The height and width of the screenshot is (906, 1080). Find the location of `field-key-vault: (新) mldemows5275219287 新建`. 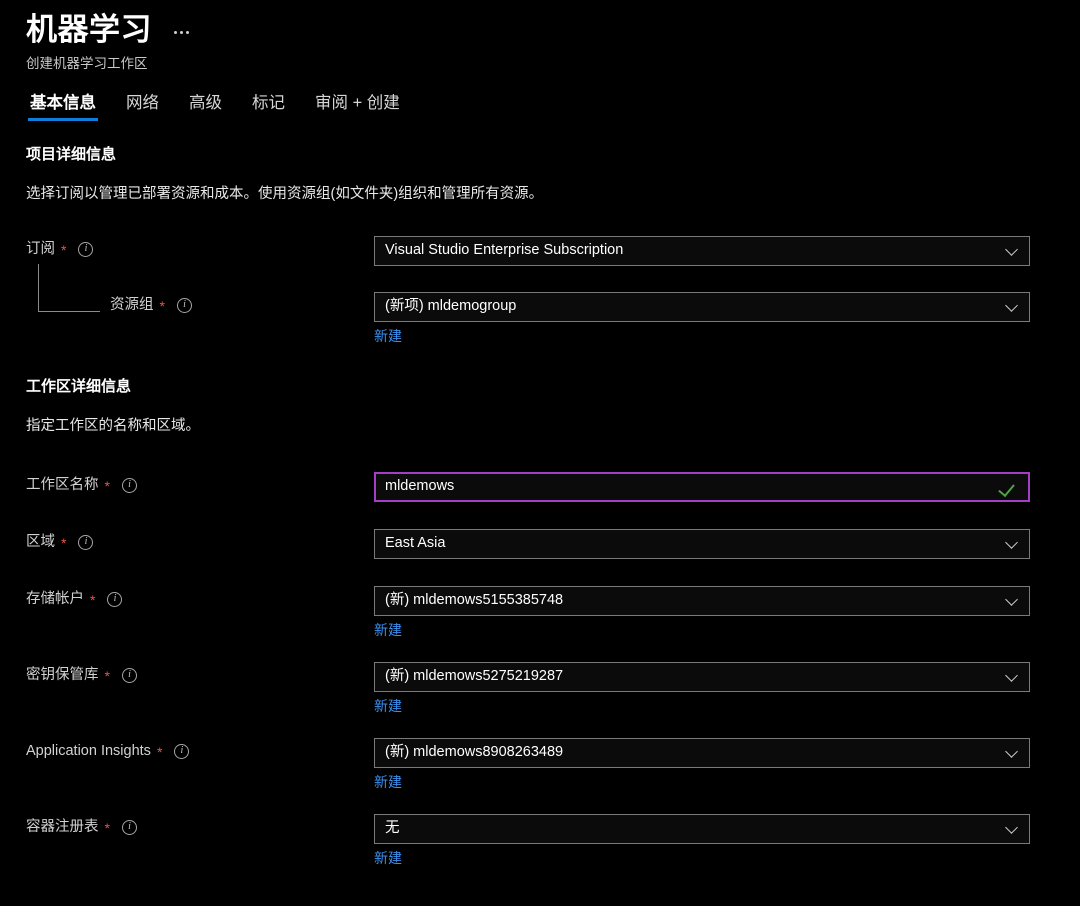

field-key-vault: (新) mldemows5275219287 新建 is located at coordinates (702, 688).